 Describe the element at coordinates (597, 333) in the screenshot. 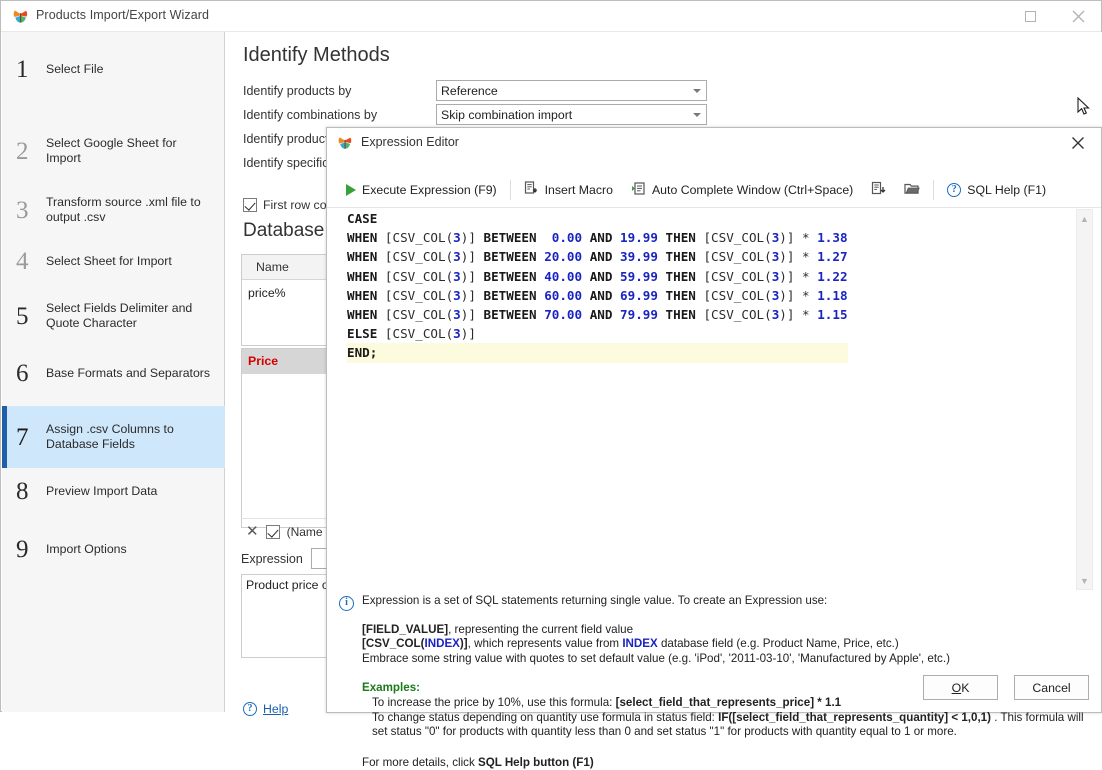

I see `code-line: ELSE [CSV_COL(3)]` at that location.